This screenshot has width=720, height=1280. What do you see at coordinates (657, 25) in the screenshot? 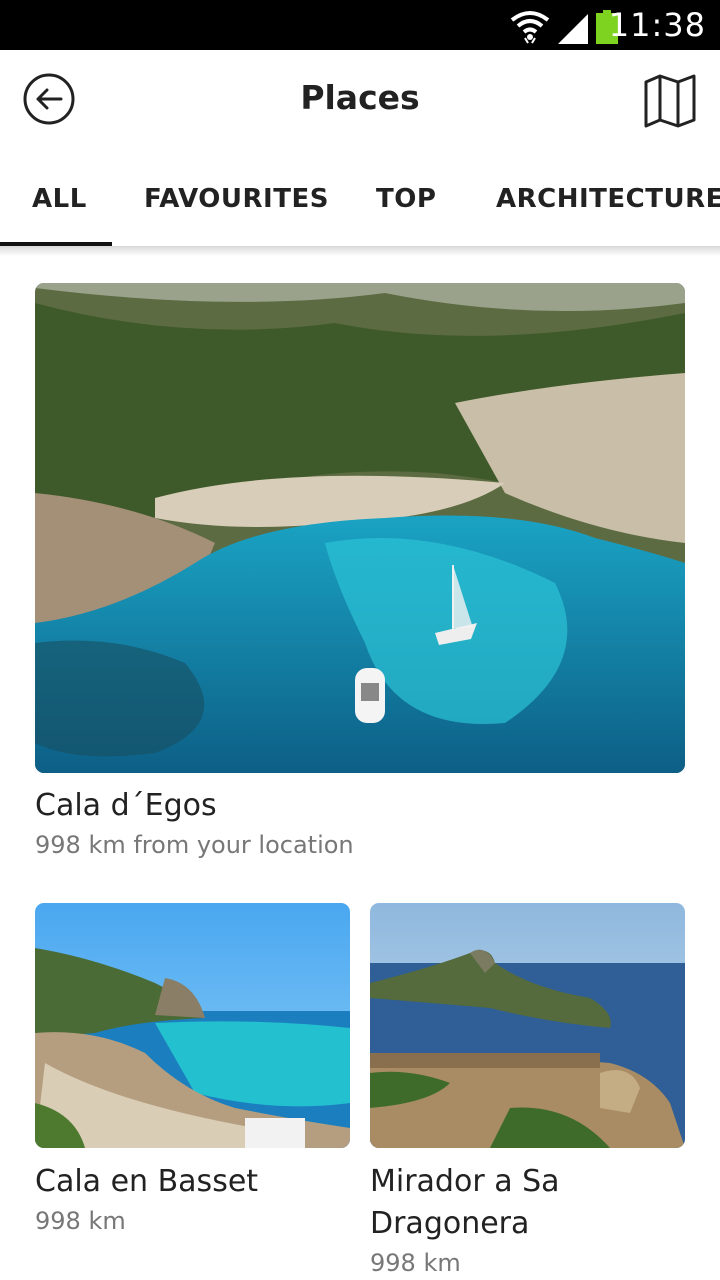
I see `status-time: 11:38` at bounding box center [657, 25].